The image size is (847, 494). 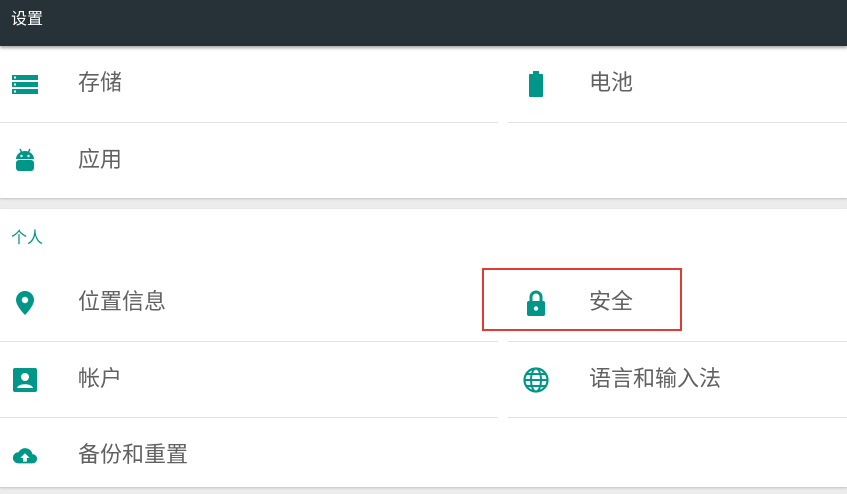 What do you see at coordinates (423, 23) in the screenshot?
I see `title-bar: 设置` at bounding box center [423, 23].